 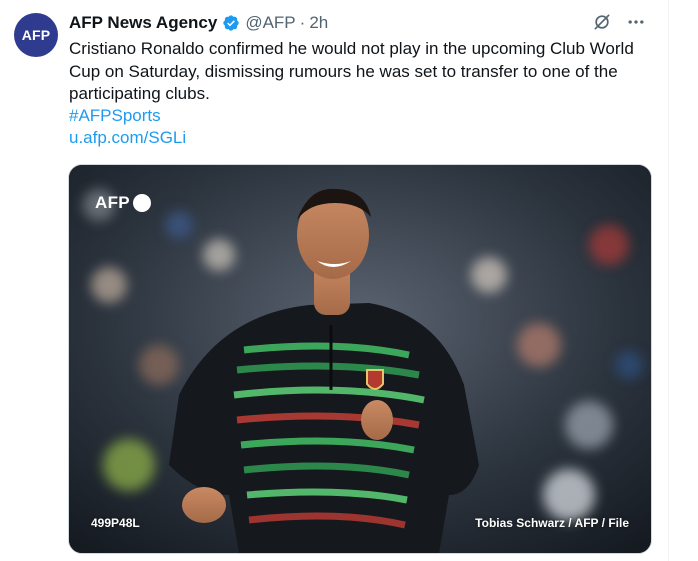 I want to click on timeline-border, so click(x=668, y=280).